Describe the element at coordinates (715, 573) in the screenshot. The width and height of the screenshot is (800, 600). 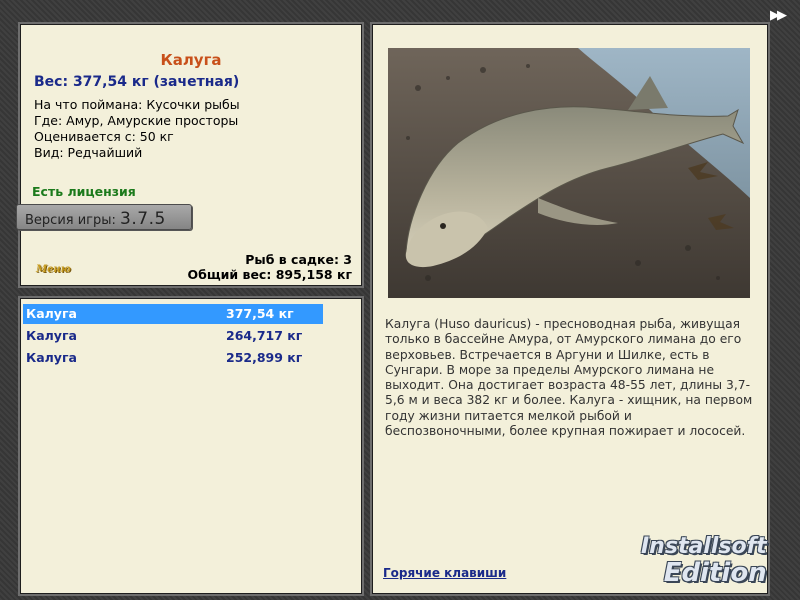
I see `watermark-line2: Edition` at that location.